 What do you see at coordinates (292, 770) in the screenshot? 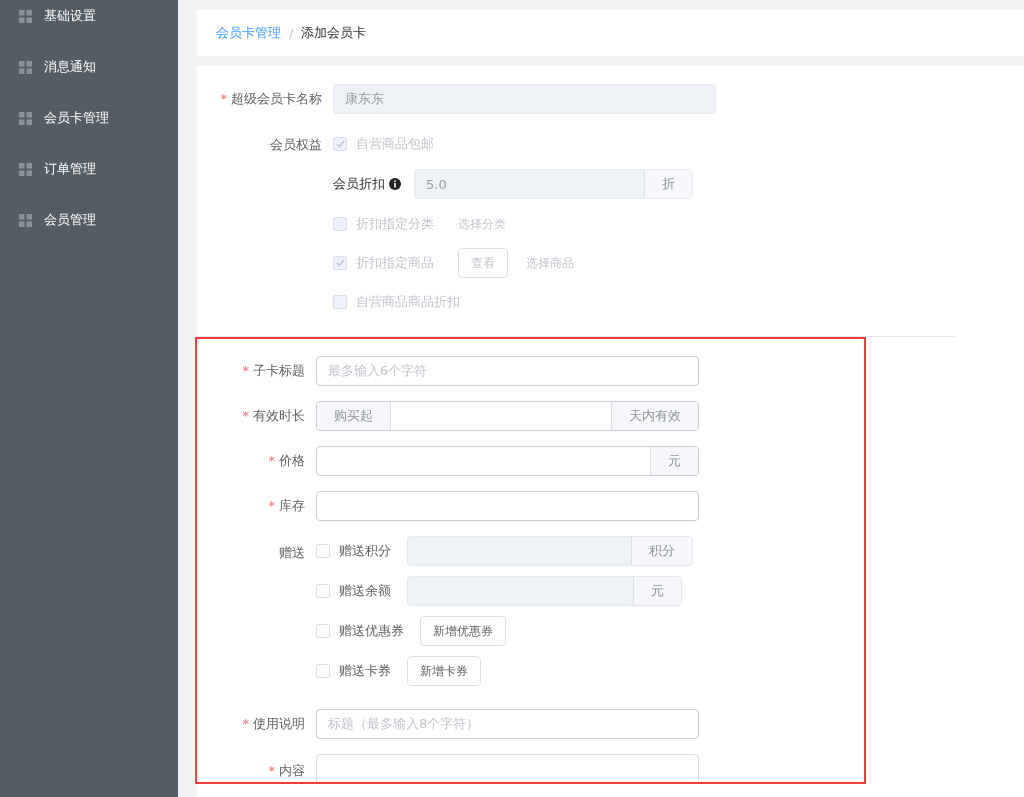
I see `label-text: 内容` at bounding box center [292, 770].